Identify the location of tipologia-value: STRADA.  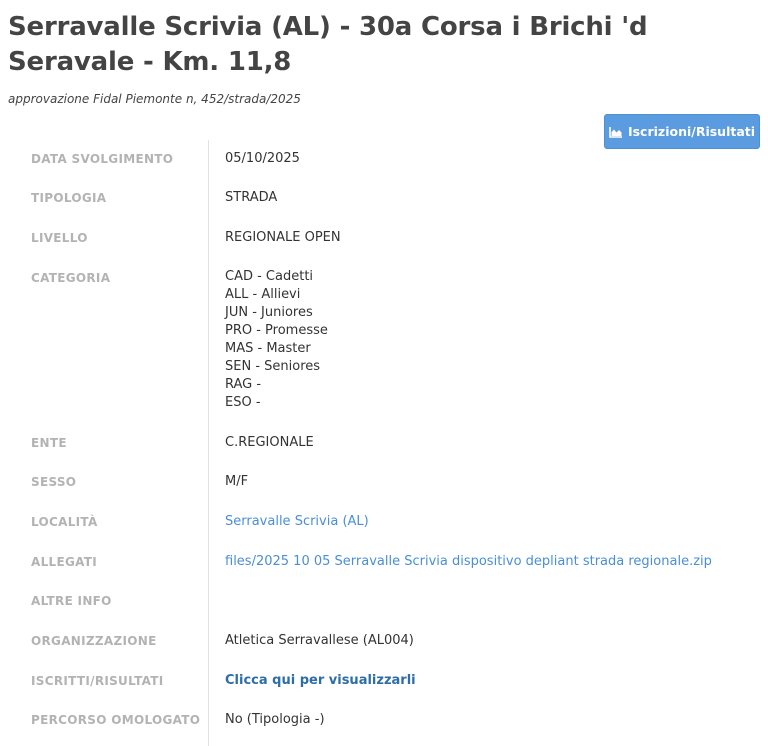
(251, 197).